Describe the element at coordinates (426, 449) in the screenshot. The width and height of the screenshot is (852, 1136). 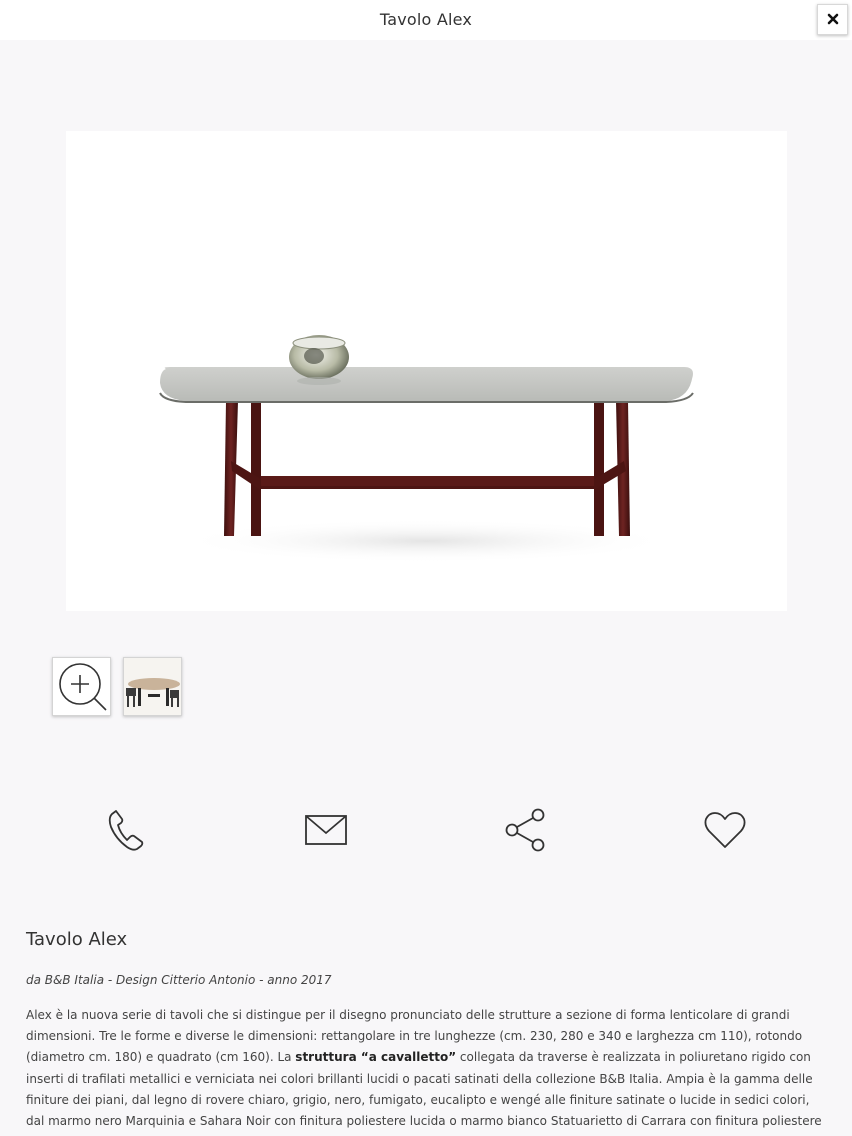
I see `table-illustration` at that location.